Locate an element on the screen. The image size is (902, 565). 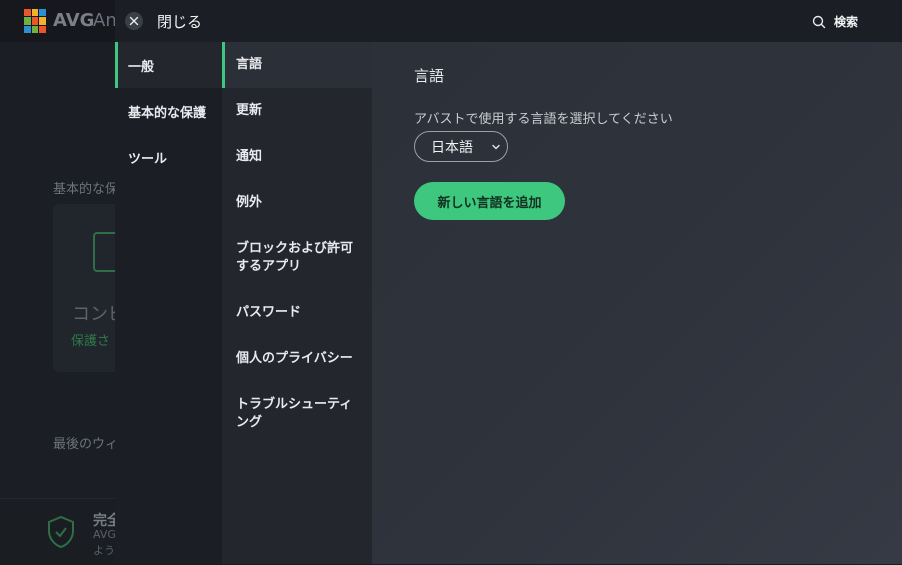
search-icon is located at coordinates (819, 21).